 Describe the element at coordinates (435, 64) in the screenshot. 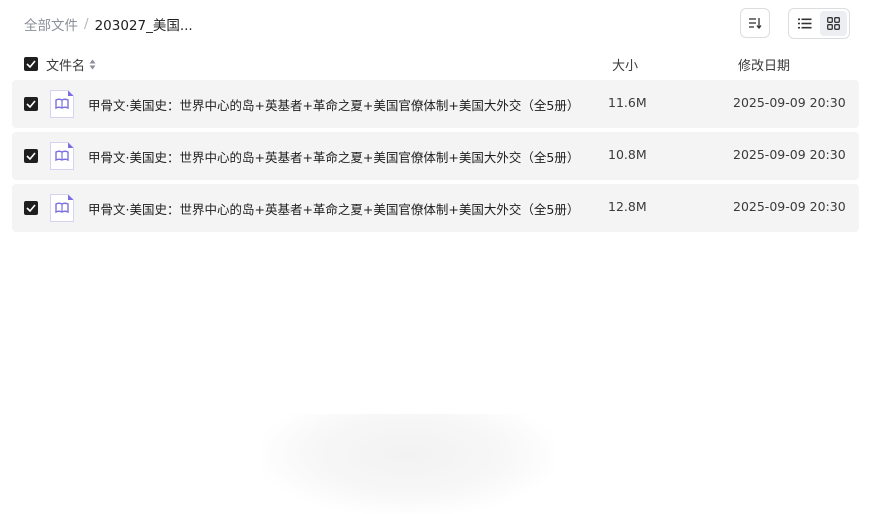

I see `table-header: 文件名 大小 修改日期` at that location.